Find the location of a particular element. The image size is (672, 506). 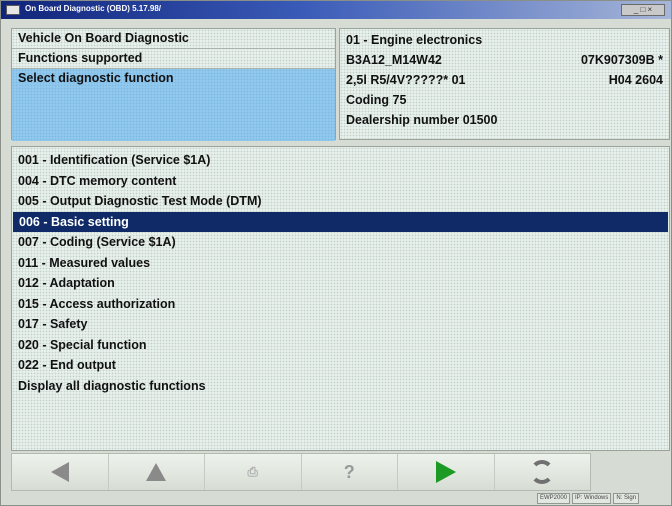

function-item-020: 020 - Special function is located at coordinates (340, 345).